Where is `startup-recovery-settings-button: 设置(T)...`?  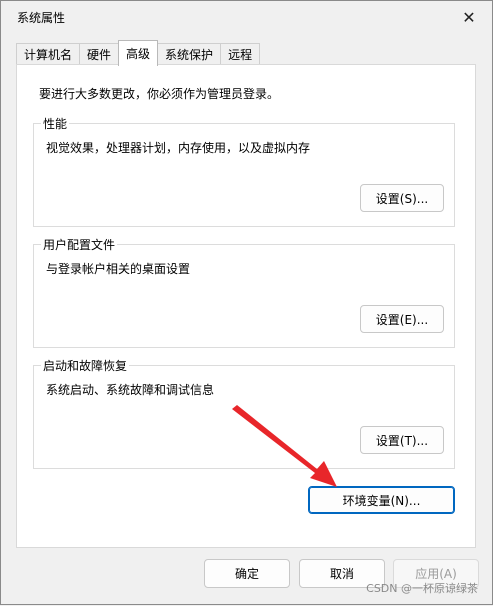
startup-recovery-settings-button: 设置(T)... is located at coordinates (402, 440).